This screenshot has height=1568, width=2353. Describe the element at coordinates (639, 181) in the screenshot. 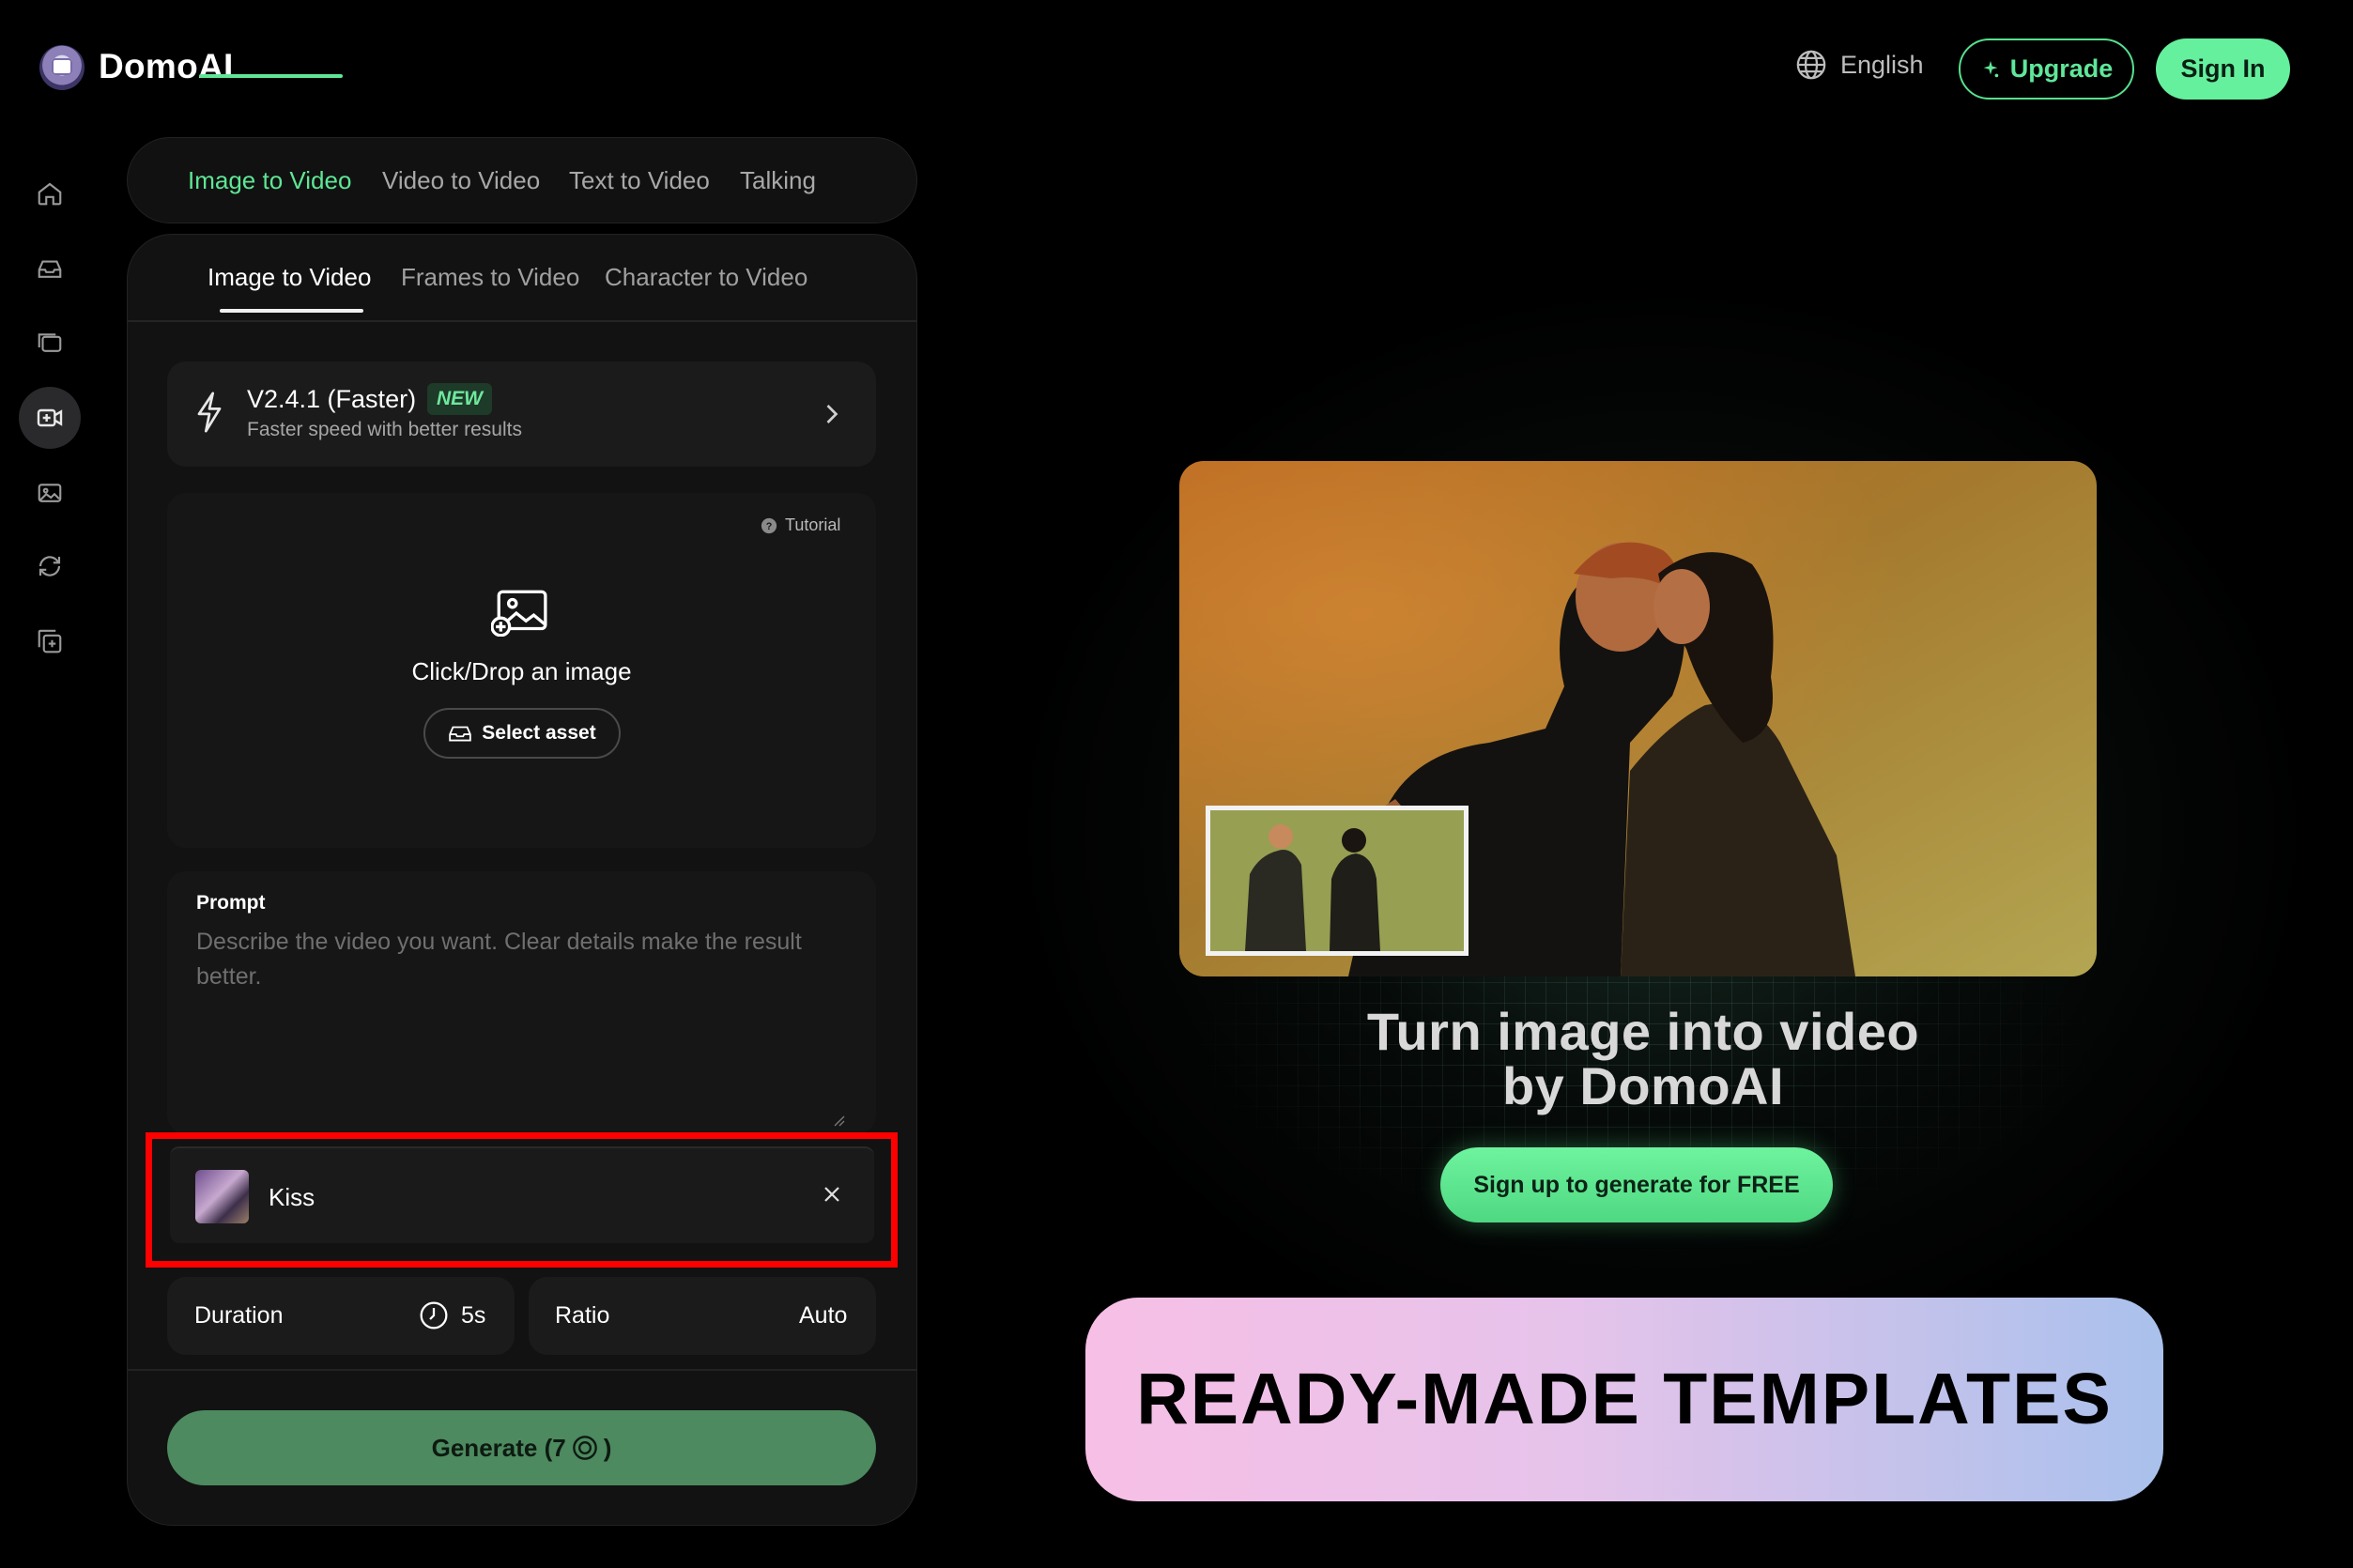

I see `tab-text-to-video: Text to Video` at that location.